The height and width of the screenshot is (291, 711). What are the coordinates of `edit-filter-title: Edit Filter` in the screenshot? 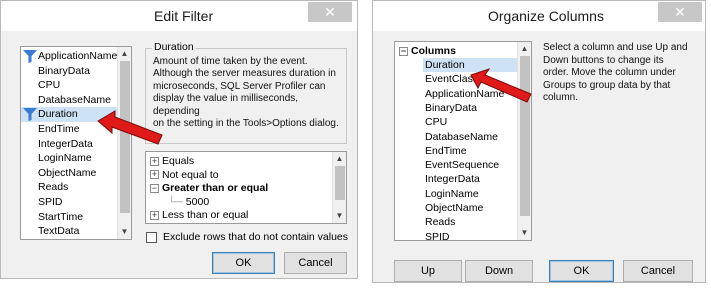 It's located at (184, 16).